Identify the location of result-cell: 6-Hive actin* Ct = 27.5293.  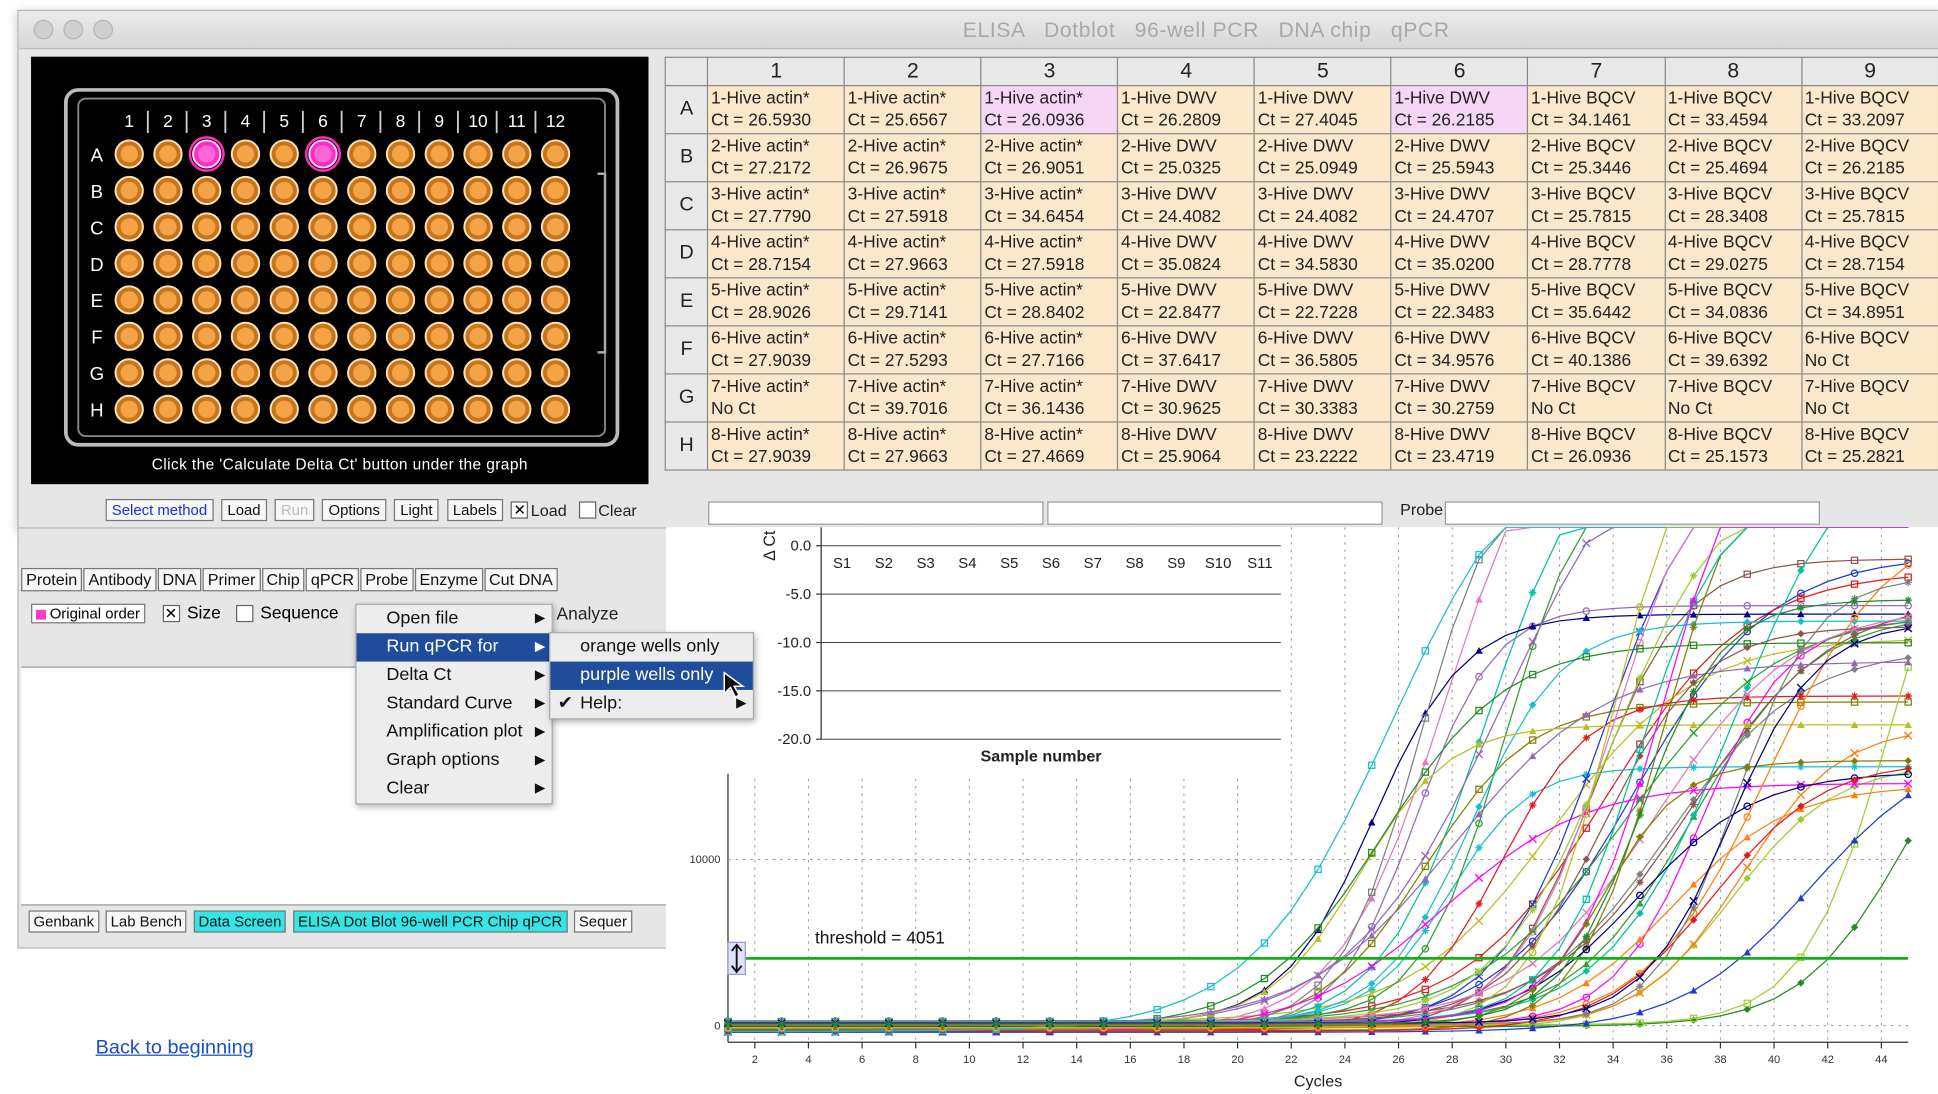
(912, 350).